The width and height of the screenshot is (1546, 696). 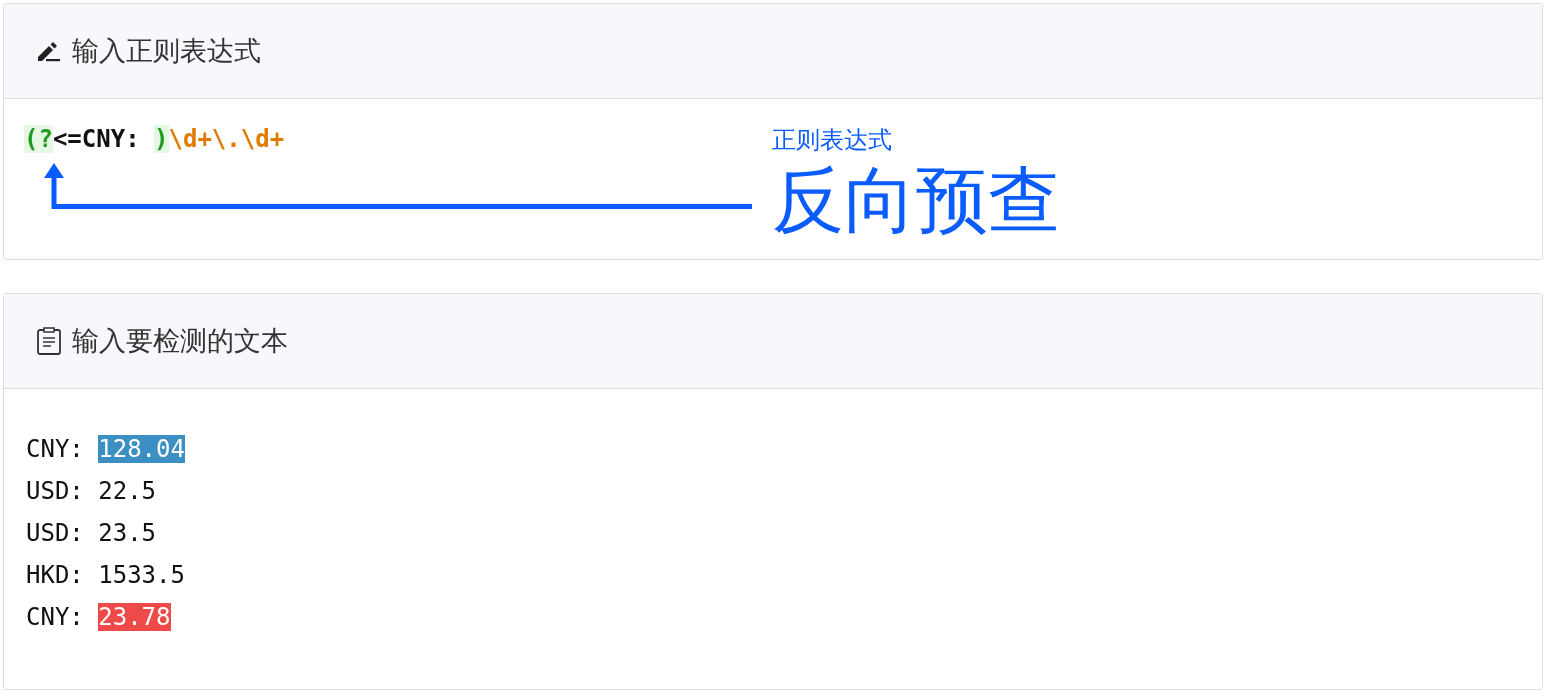 I want to click on annotation-caption: 正则表达式, so click(x=832, y=140).